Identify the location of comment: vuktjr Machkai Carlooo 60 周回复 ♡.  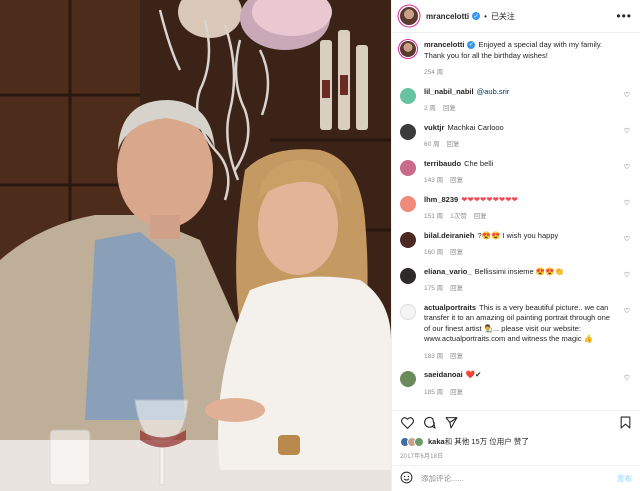
(516, 137).